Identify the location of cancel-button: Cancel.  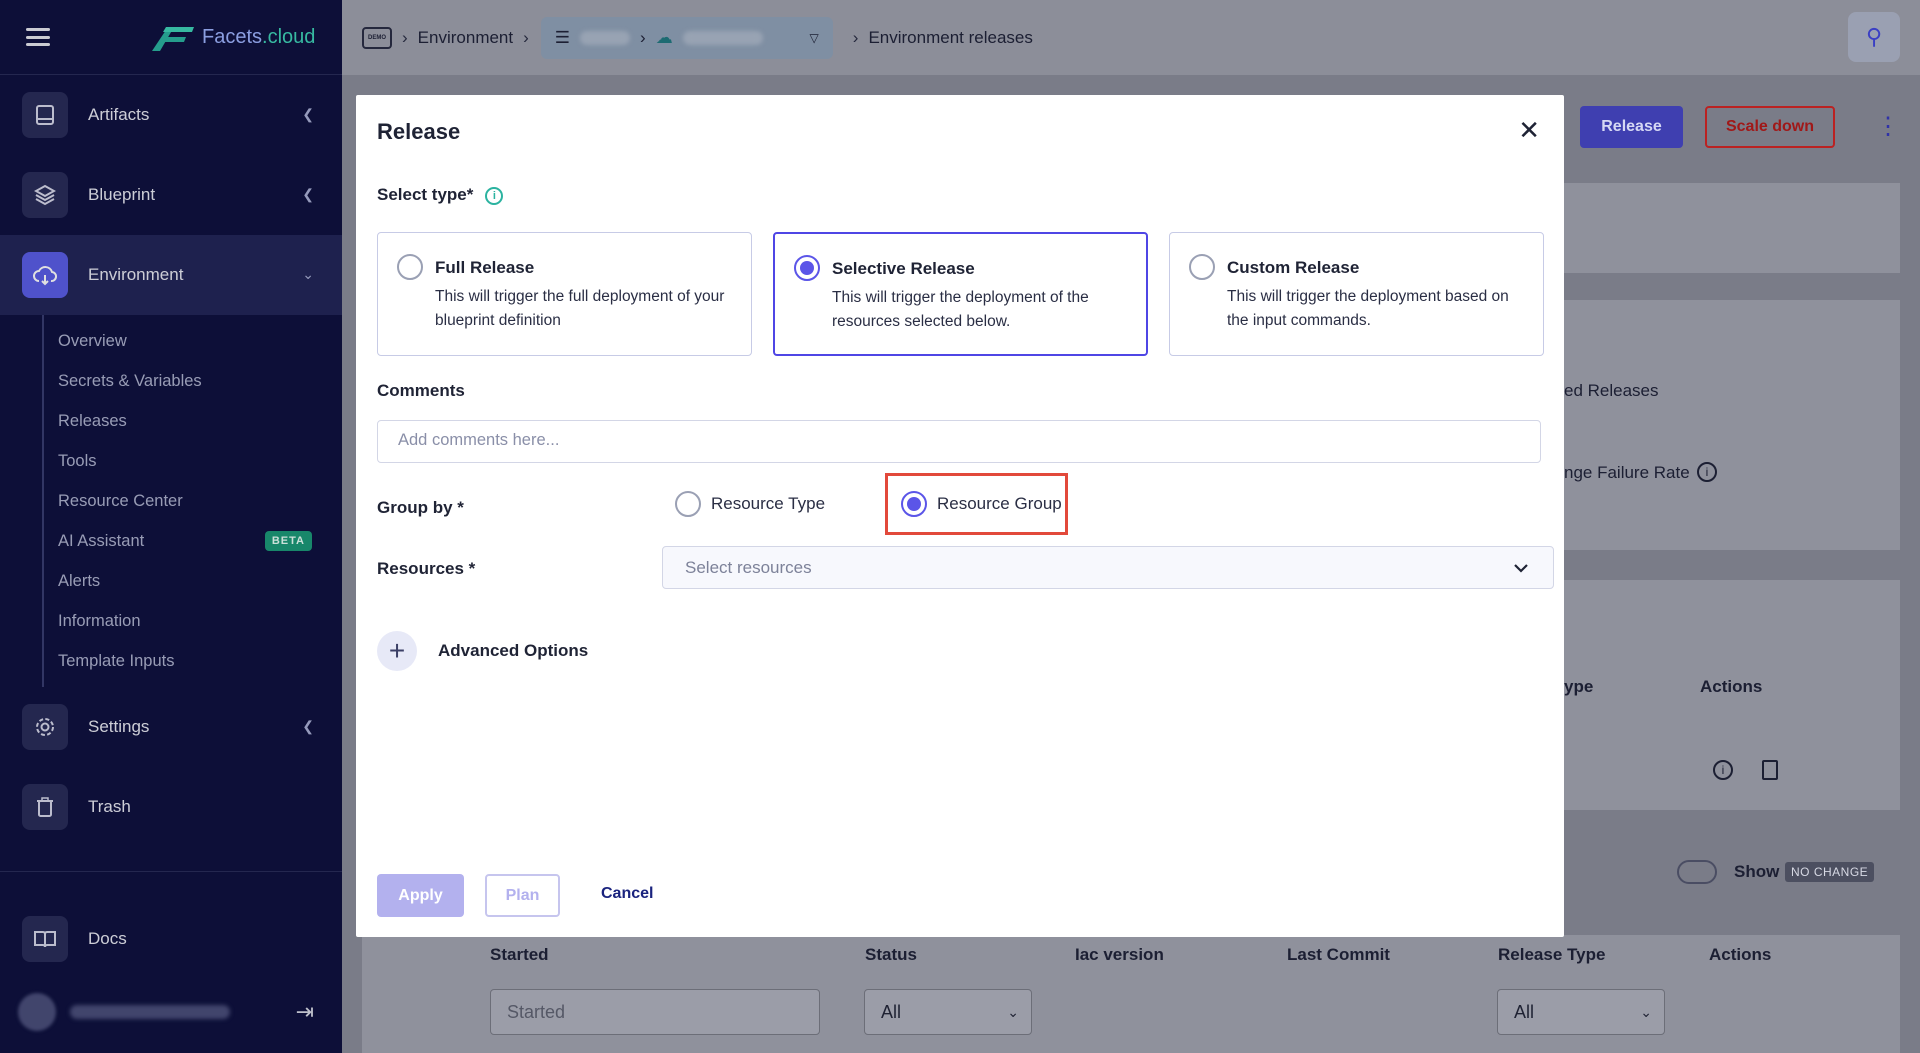
(627, 894).